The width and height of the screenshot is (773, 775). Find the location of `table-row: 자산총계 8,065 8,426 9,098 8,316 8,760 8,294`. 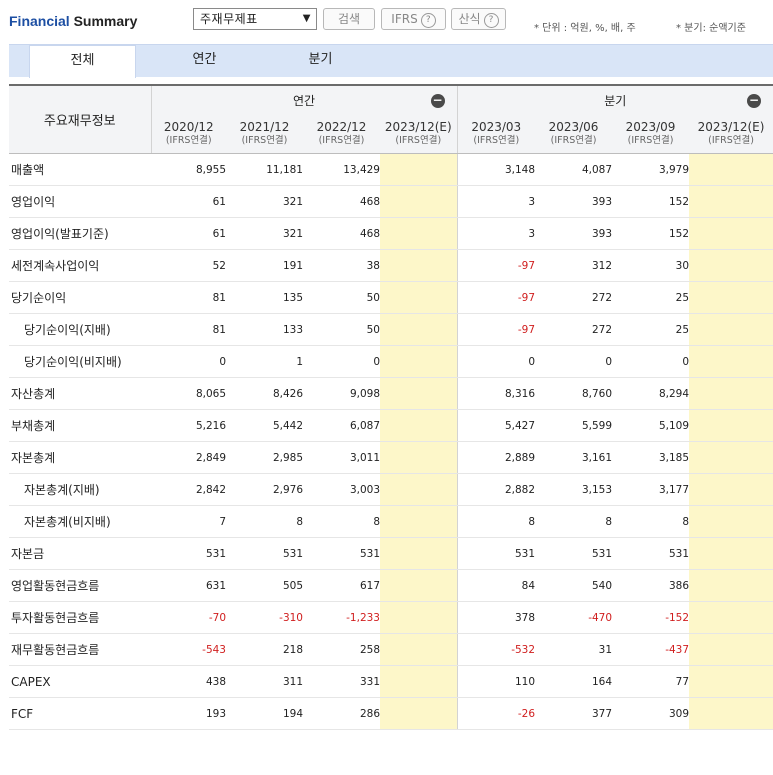

table-row: 자산총계 8,065 8,426 9,098 8,316 8,760 8,294 is located at coordinates (391, 393).